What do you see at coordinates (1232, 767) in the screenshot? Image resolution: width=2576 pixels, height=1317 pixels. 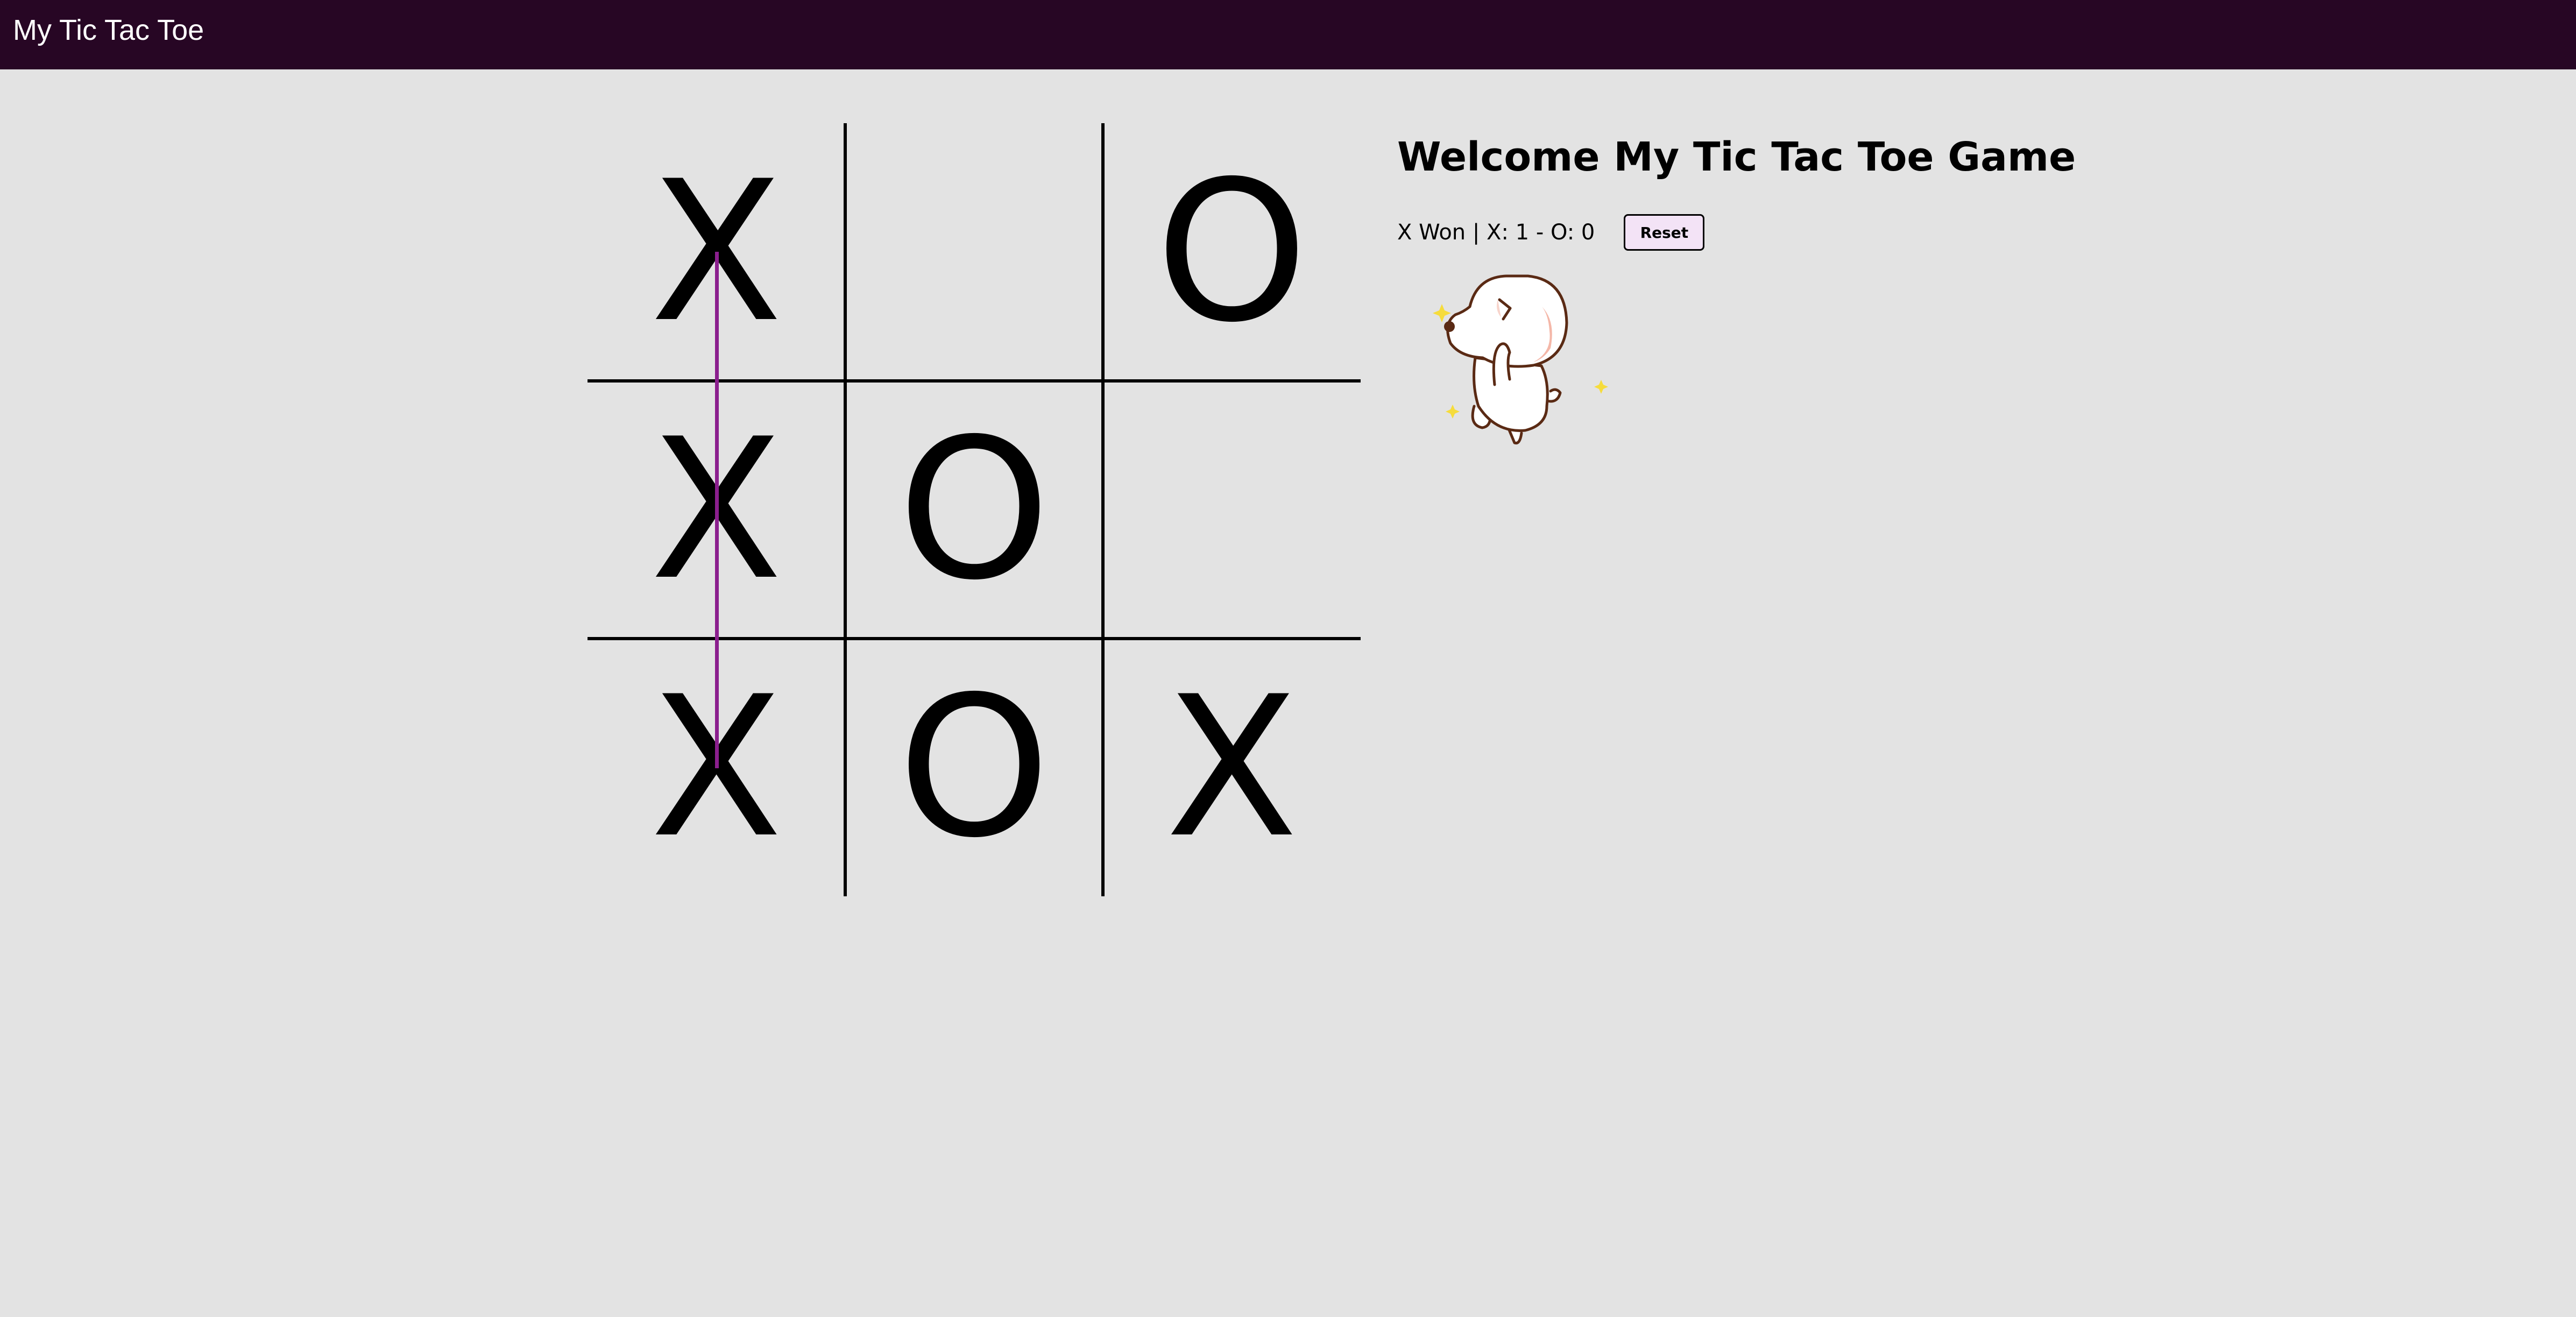 I see `board-cell-r3c3: X` at bounding box center [1232, 767].